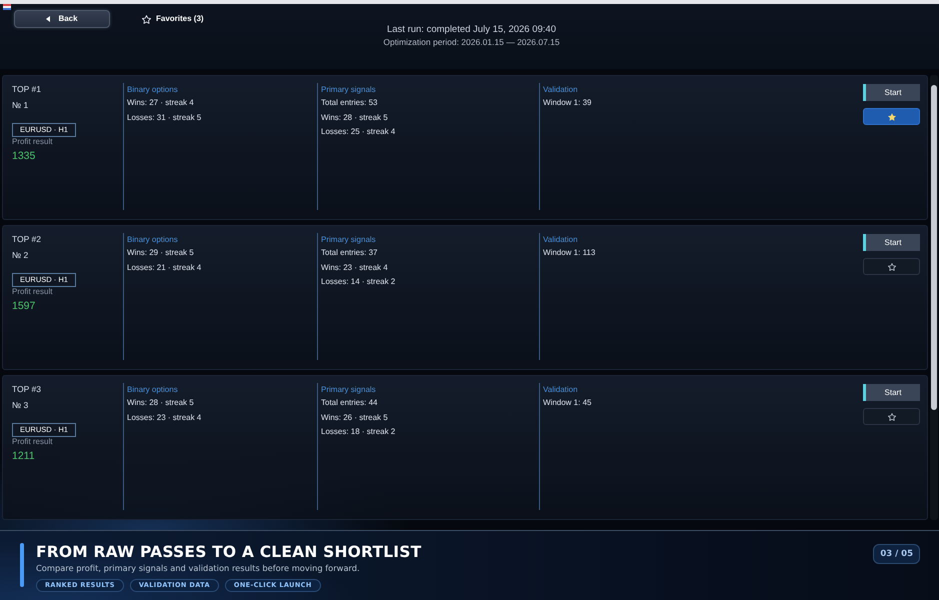 This screenshot has height=600, width=939. Describe the element at coordinates (934, 247) in the screenshot. I see `scrollbar-thumb` at that location.